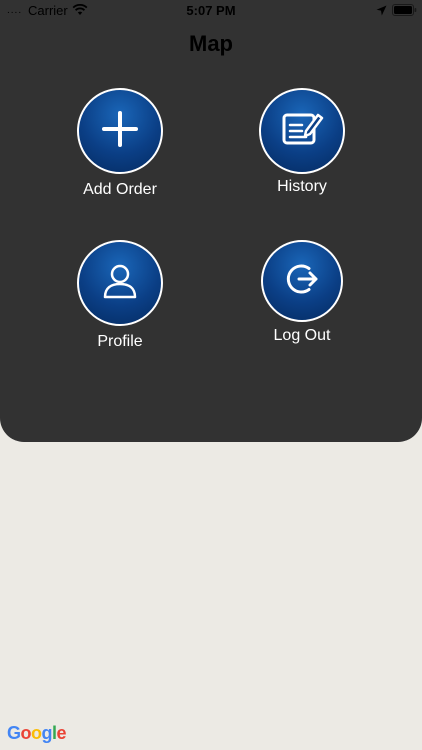 This screenshot has height=750, width=422. What do you see at coordinates (61, 733) in the screenshot?
I see `google-logo-letter: e` at bounding box center [61, 733].